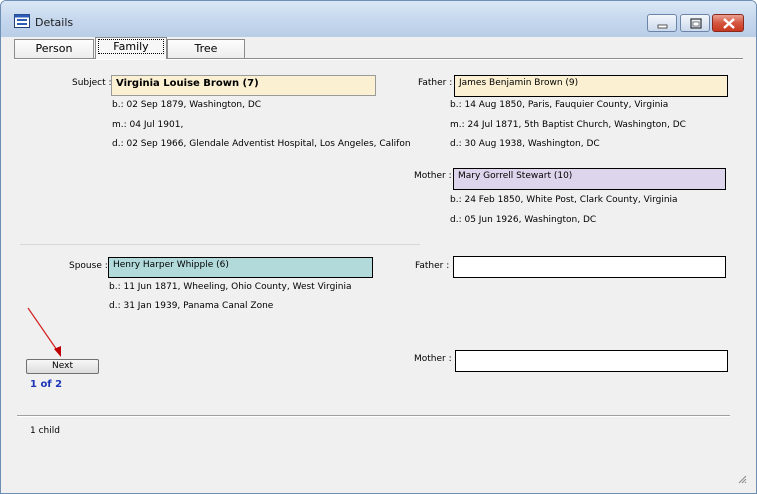 The height and width of the screenshot is (494, 757). What do you see at coordinates (591, 86) in the screenshot?
I see `subject-father-name-box: James Benjamin Brown (9)` at bounding box center [591, 86].